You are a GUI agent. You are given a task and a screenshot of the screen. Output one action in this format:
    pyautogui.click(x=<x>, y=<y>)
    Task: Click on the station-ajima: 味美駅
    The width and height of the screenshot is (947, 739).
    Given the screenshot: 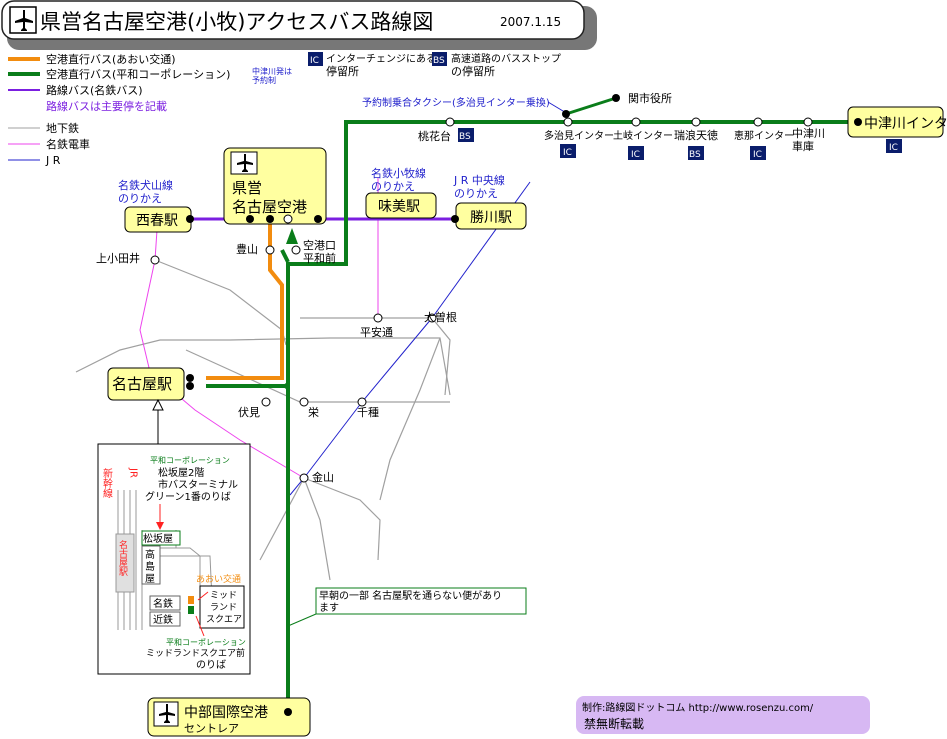 What is the action you would take?
    pyautogui.click(x=401, y=205)
    